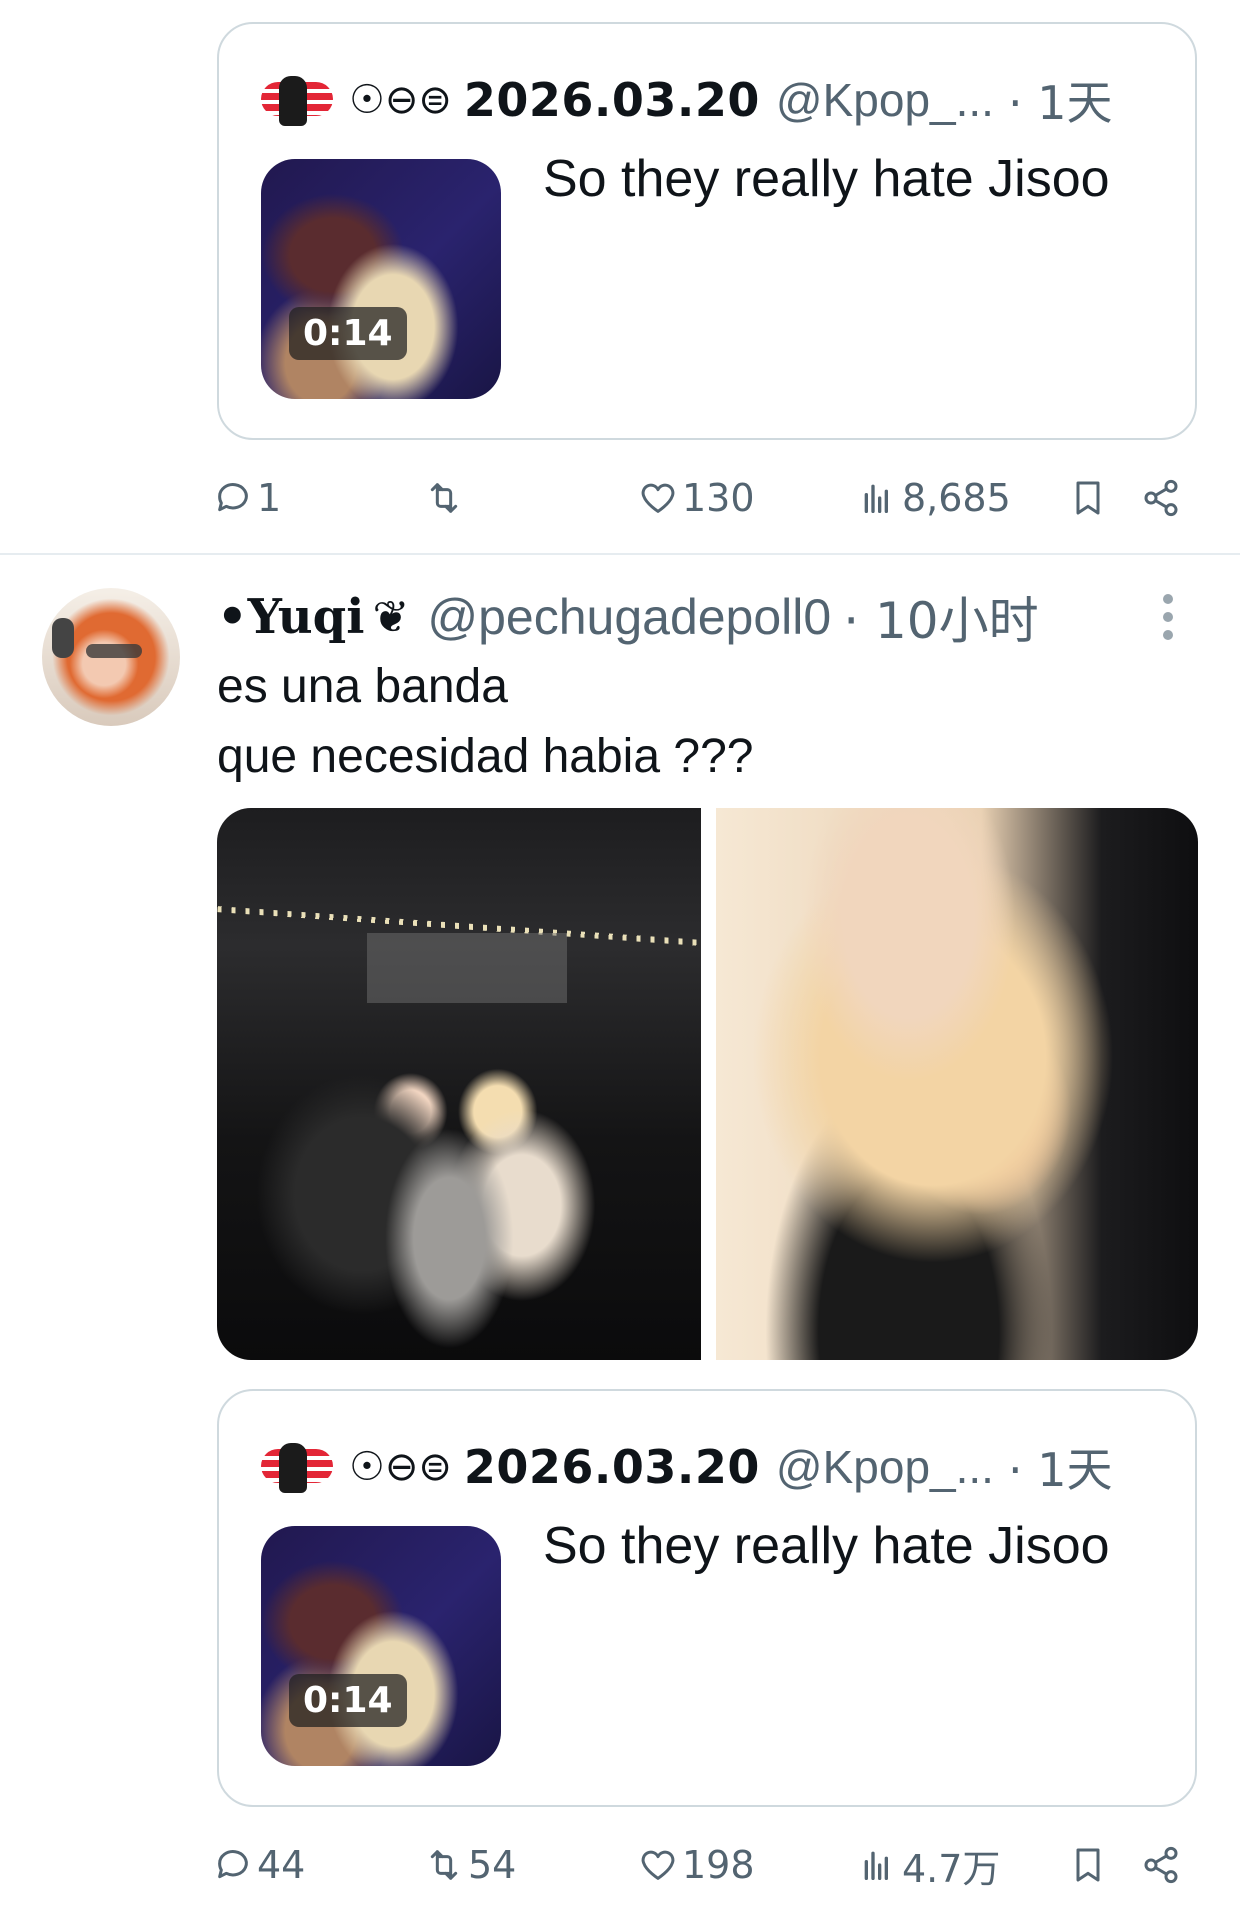  I want to click on like-button: 130, so click(696, 498).